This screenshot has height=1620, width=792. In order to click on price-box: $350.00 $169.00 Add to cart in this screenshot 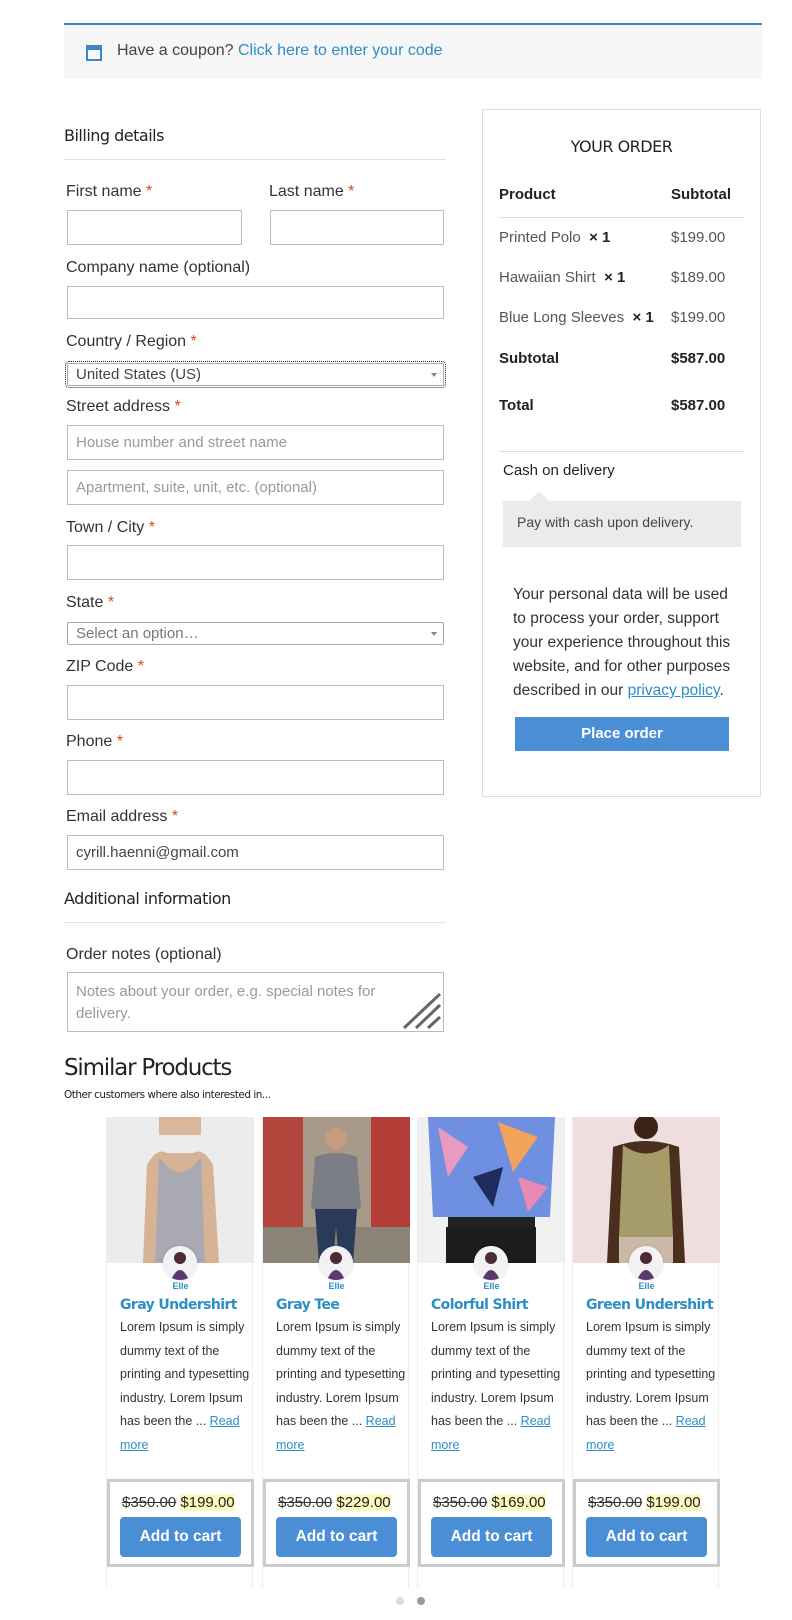, I will do `click(491, 1523)`.